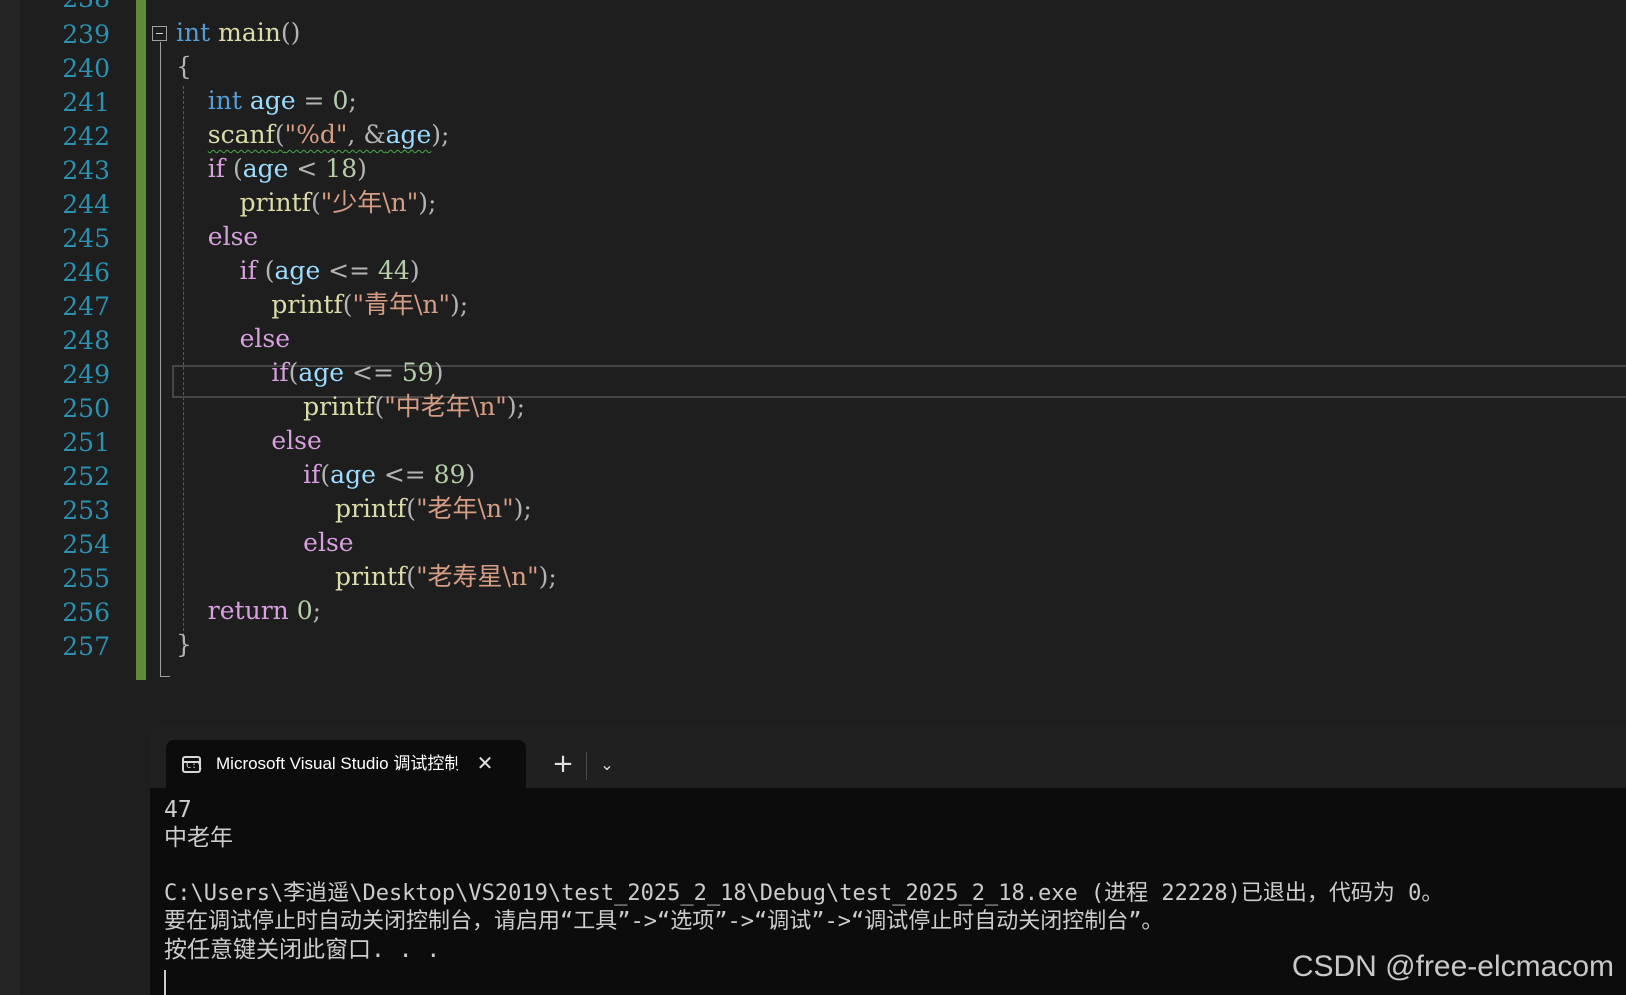 Image resolution: width=1626 pixels, height=995 pixels. Describe the element at coordinates (159, 33) in the screenshot. I see `collapse-toggle-icon` at that location.